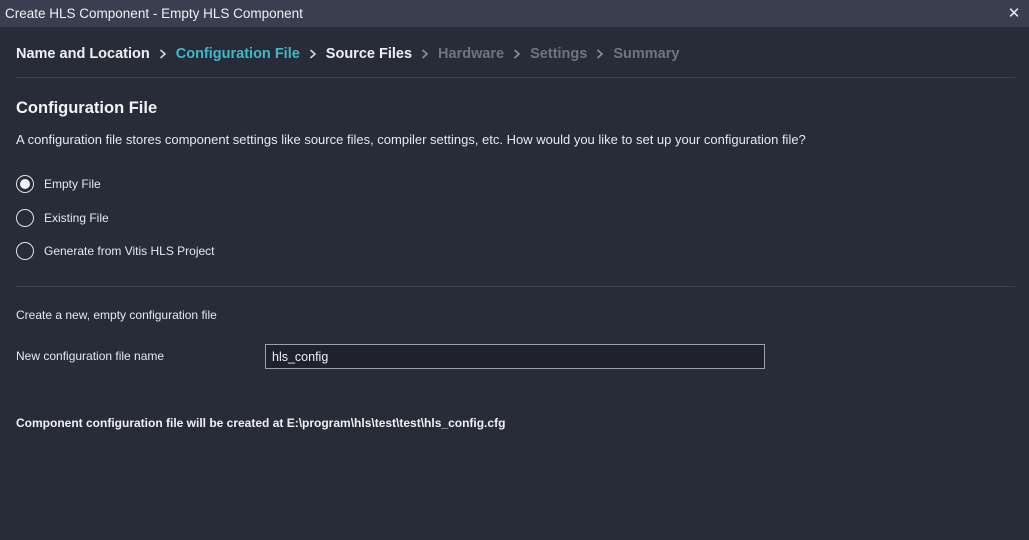 This screenshot has width=1029, height=540. I want to click on filename-label: New configuration file name, so click(90, 356).